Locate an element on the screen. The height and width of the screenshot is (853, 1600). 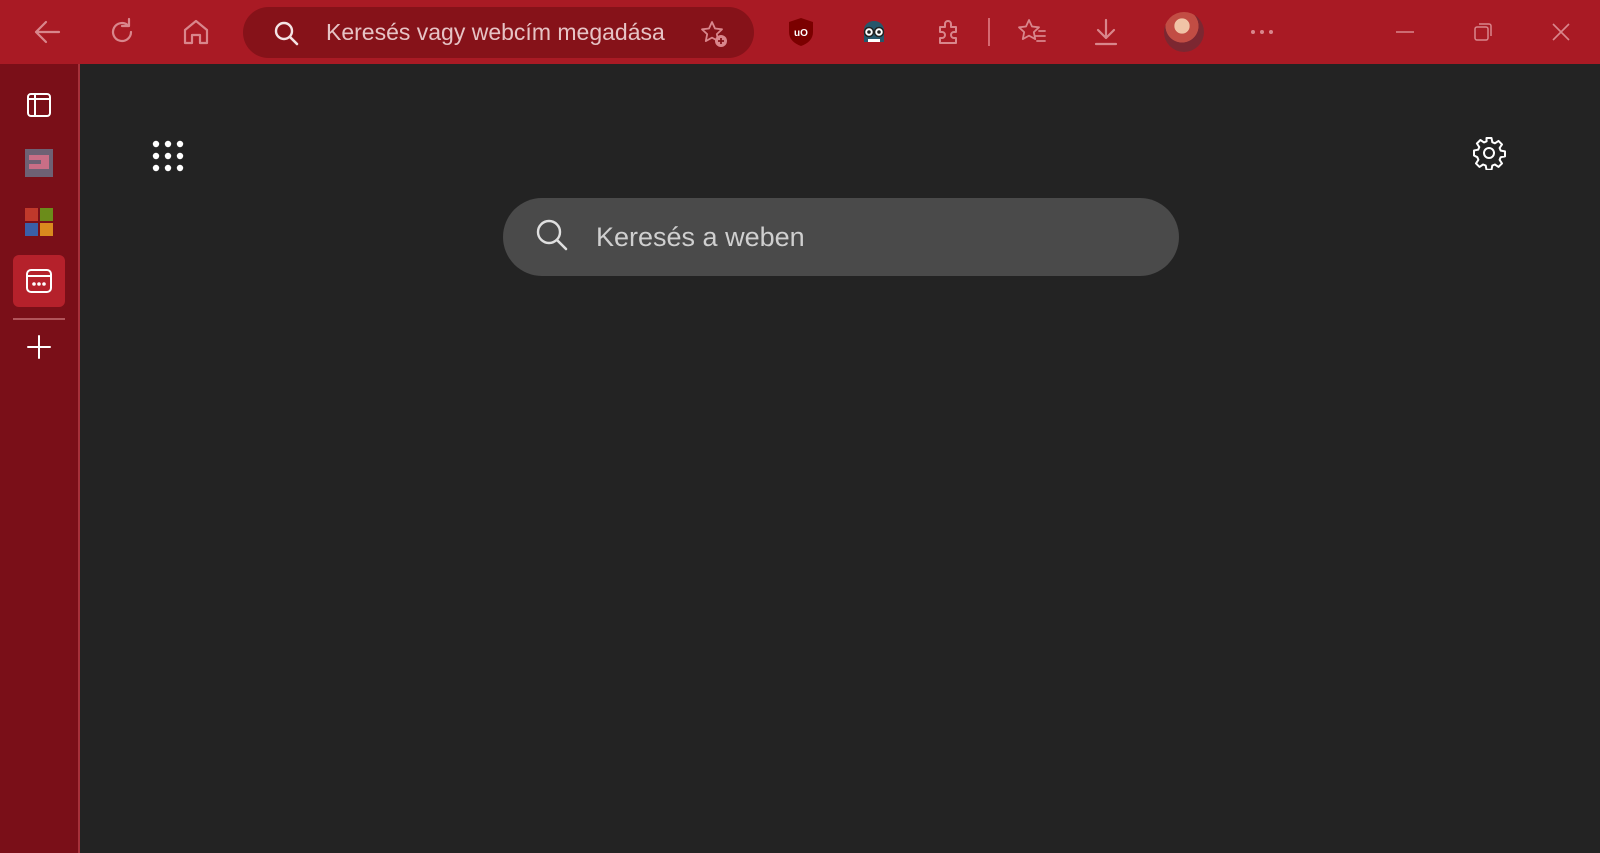
page-settings-button is located at coordinates (1489, 155).